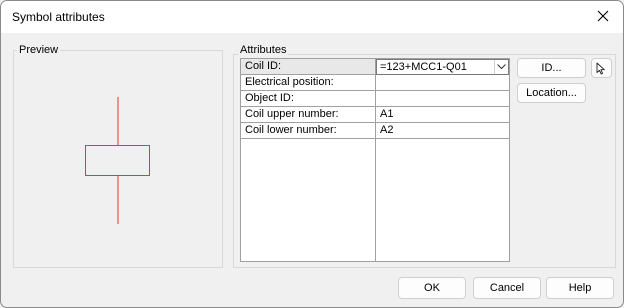  I want to click on table-row: Coil lower number: A2, so click(375, 131).